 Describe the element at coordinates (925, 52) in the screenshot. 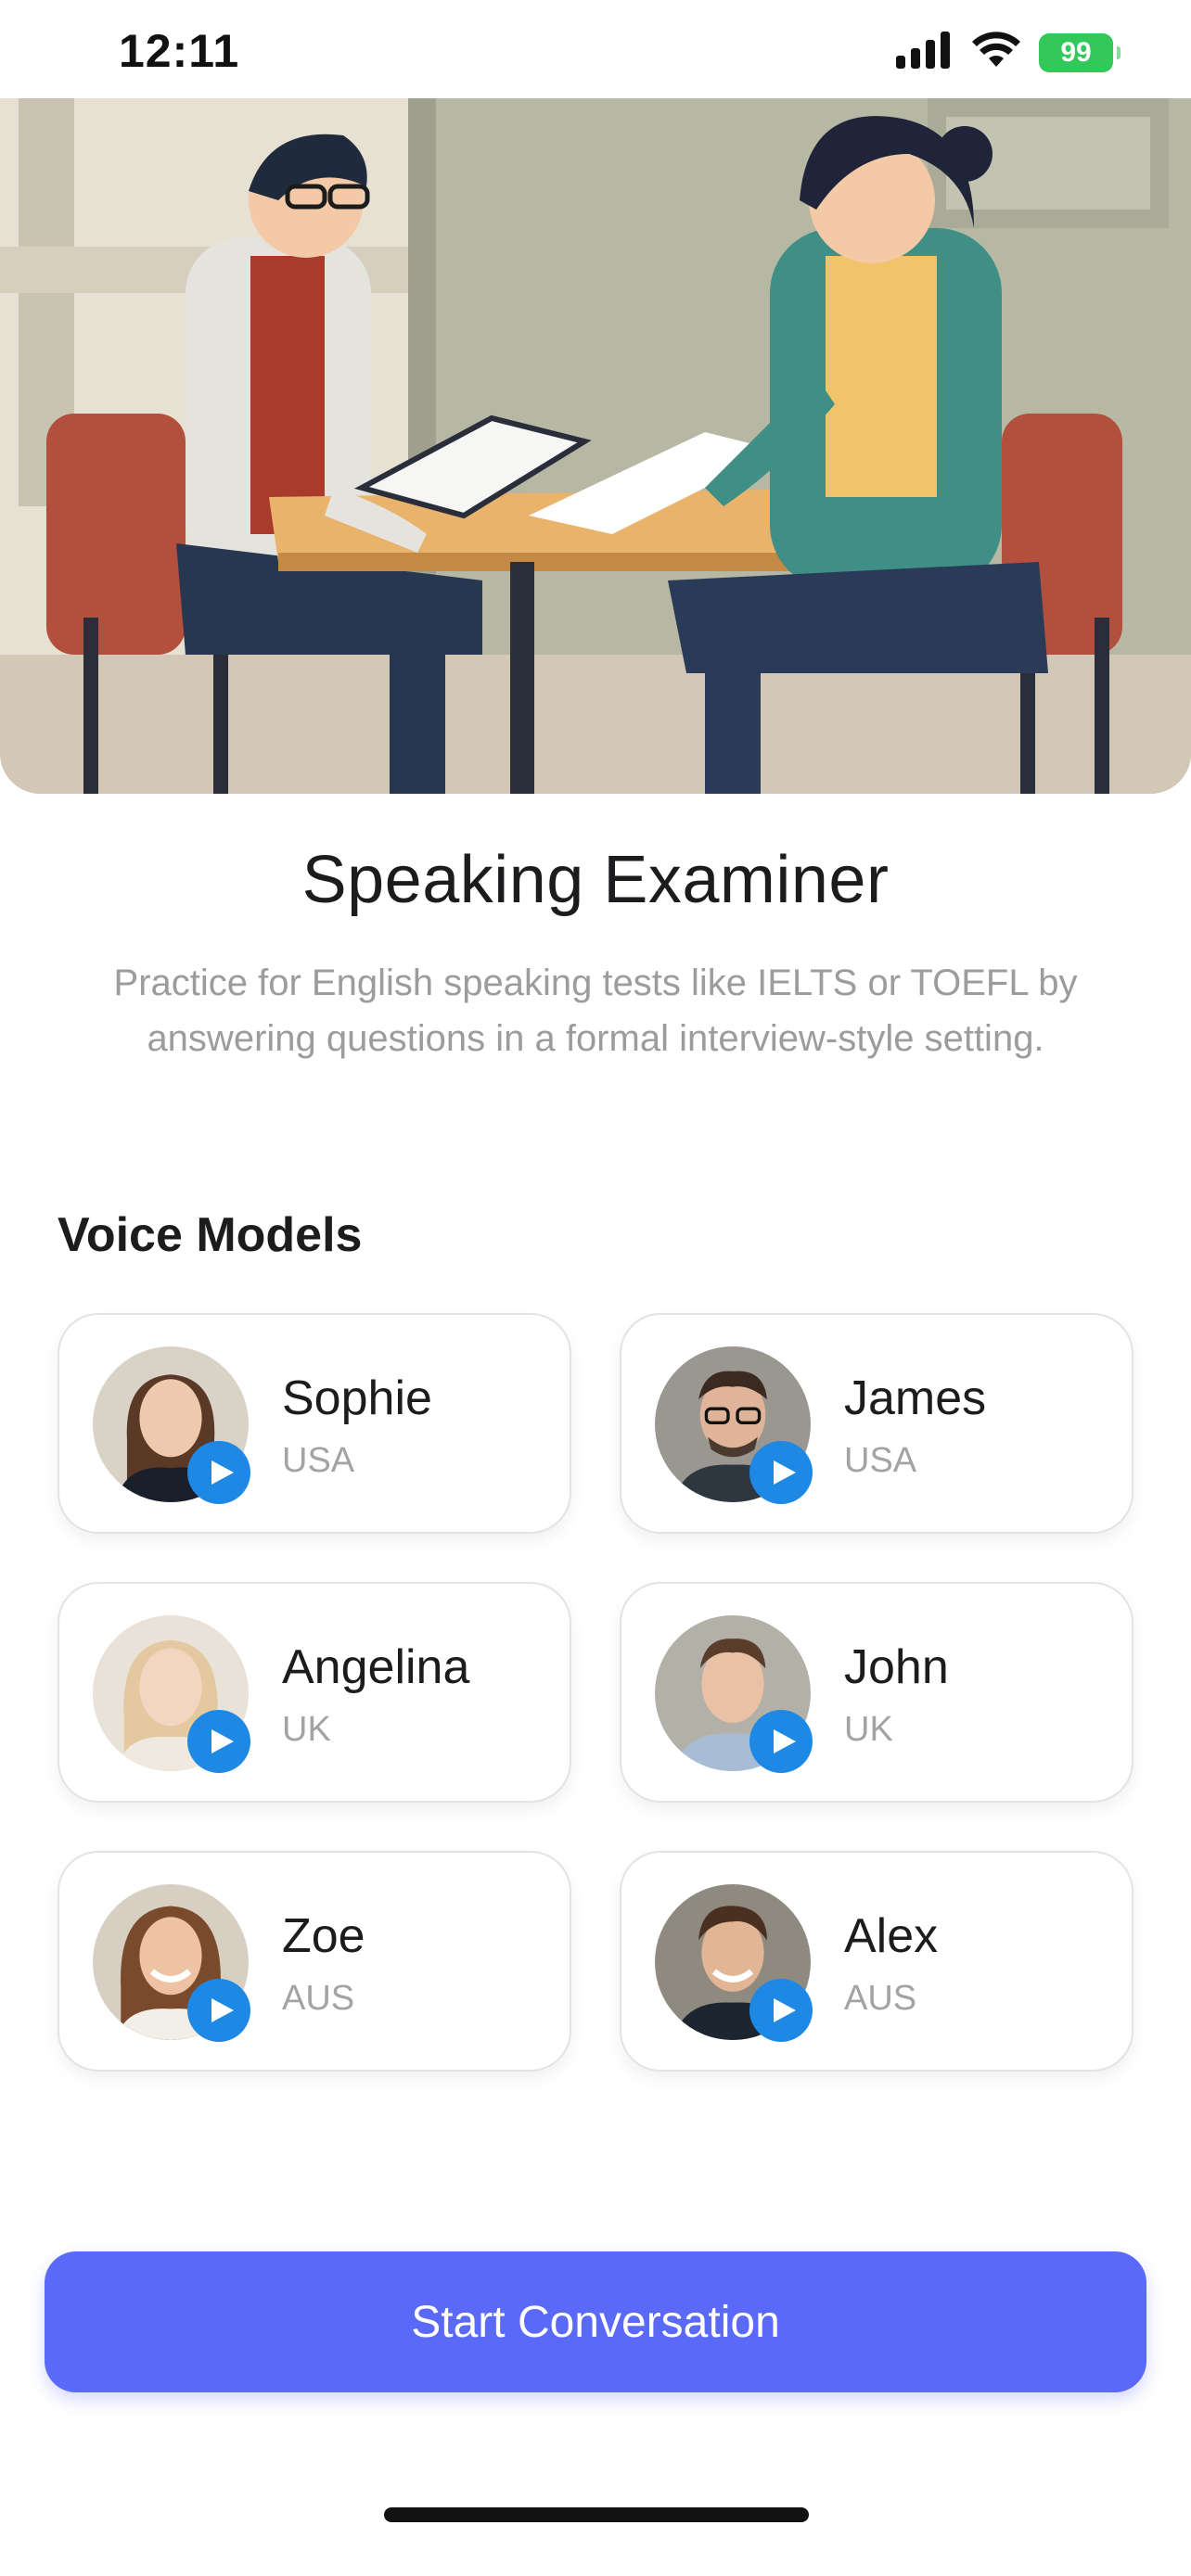

I see `signal-icon` at that location.